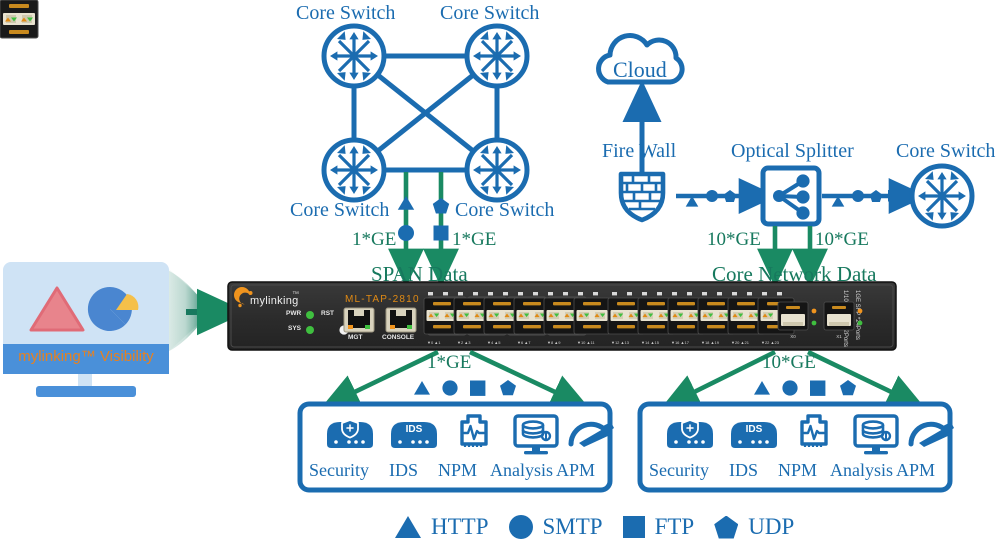 The image size is (1000, 551). What do you see at coordinates (734, 239) in the screenshot?
I see `link-rate-label-right-1: 10*GE` at bounding box center [734, 239].